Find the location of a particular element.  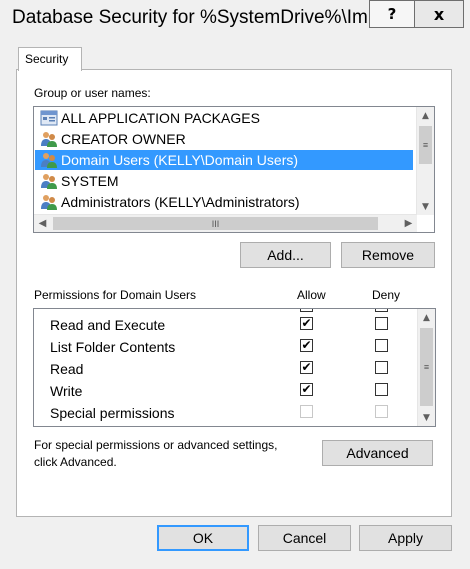

users-label: Group or user names: is located at coordinates (92, 93).